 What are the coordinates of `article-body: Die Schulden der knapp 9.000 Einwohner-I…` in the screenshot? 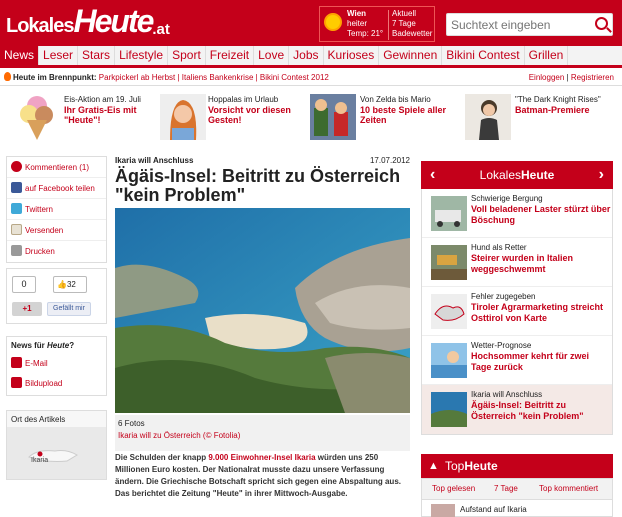 It's located at (262, 476).